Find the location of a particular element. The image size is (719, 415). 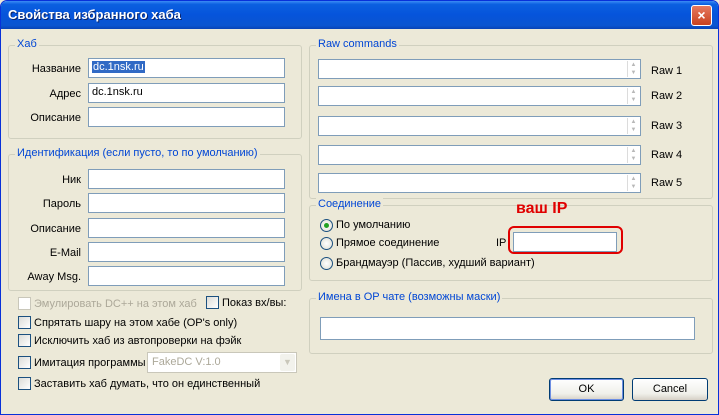

emulate-dc-label: Эмулировать DC++ на этом хабе is located at coordinates (115, 304).